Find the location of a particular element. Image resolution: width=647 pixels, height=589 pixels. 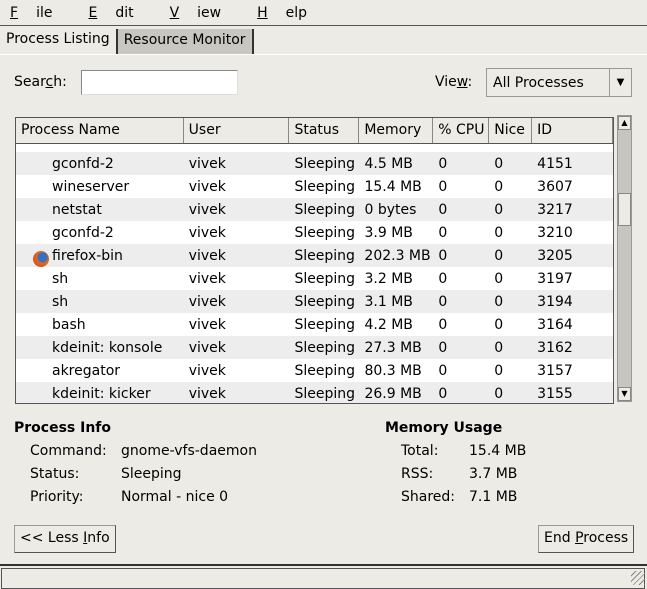

search-input is located at coordinates (159, 82).